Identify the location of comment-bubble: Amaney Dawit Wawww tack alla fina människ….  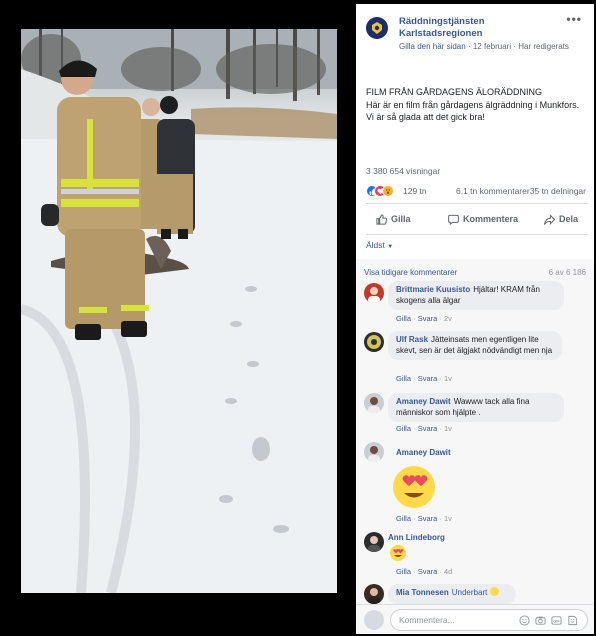
(476, 407).